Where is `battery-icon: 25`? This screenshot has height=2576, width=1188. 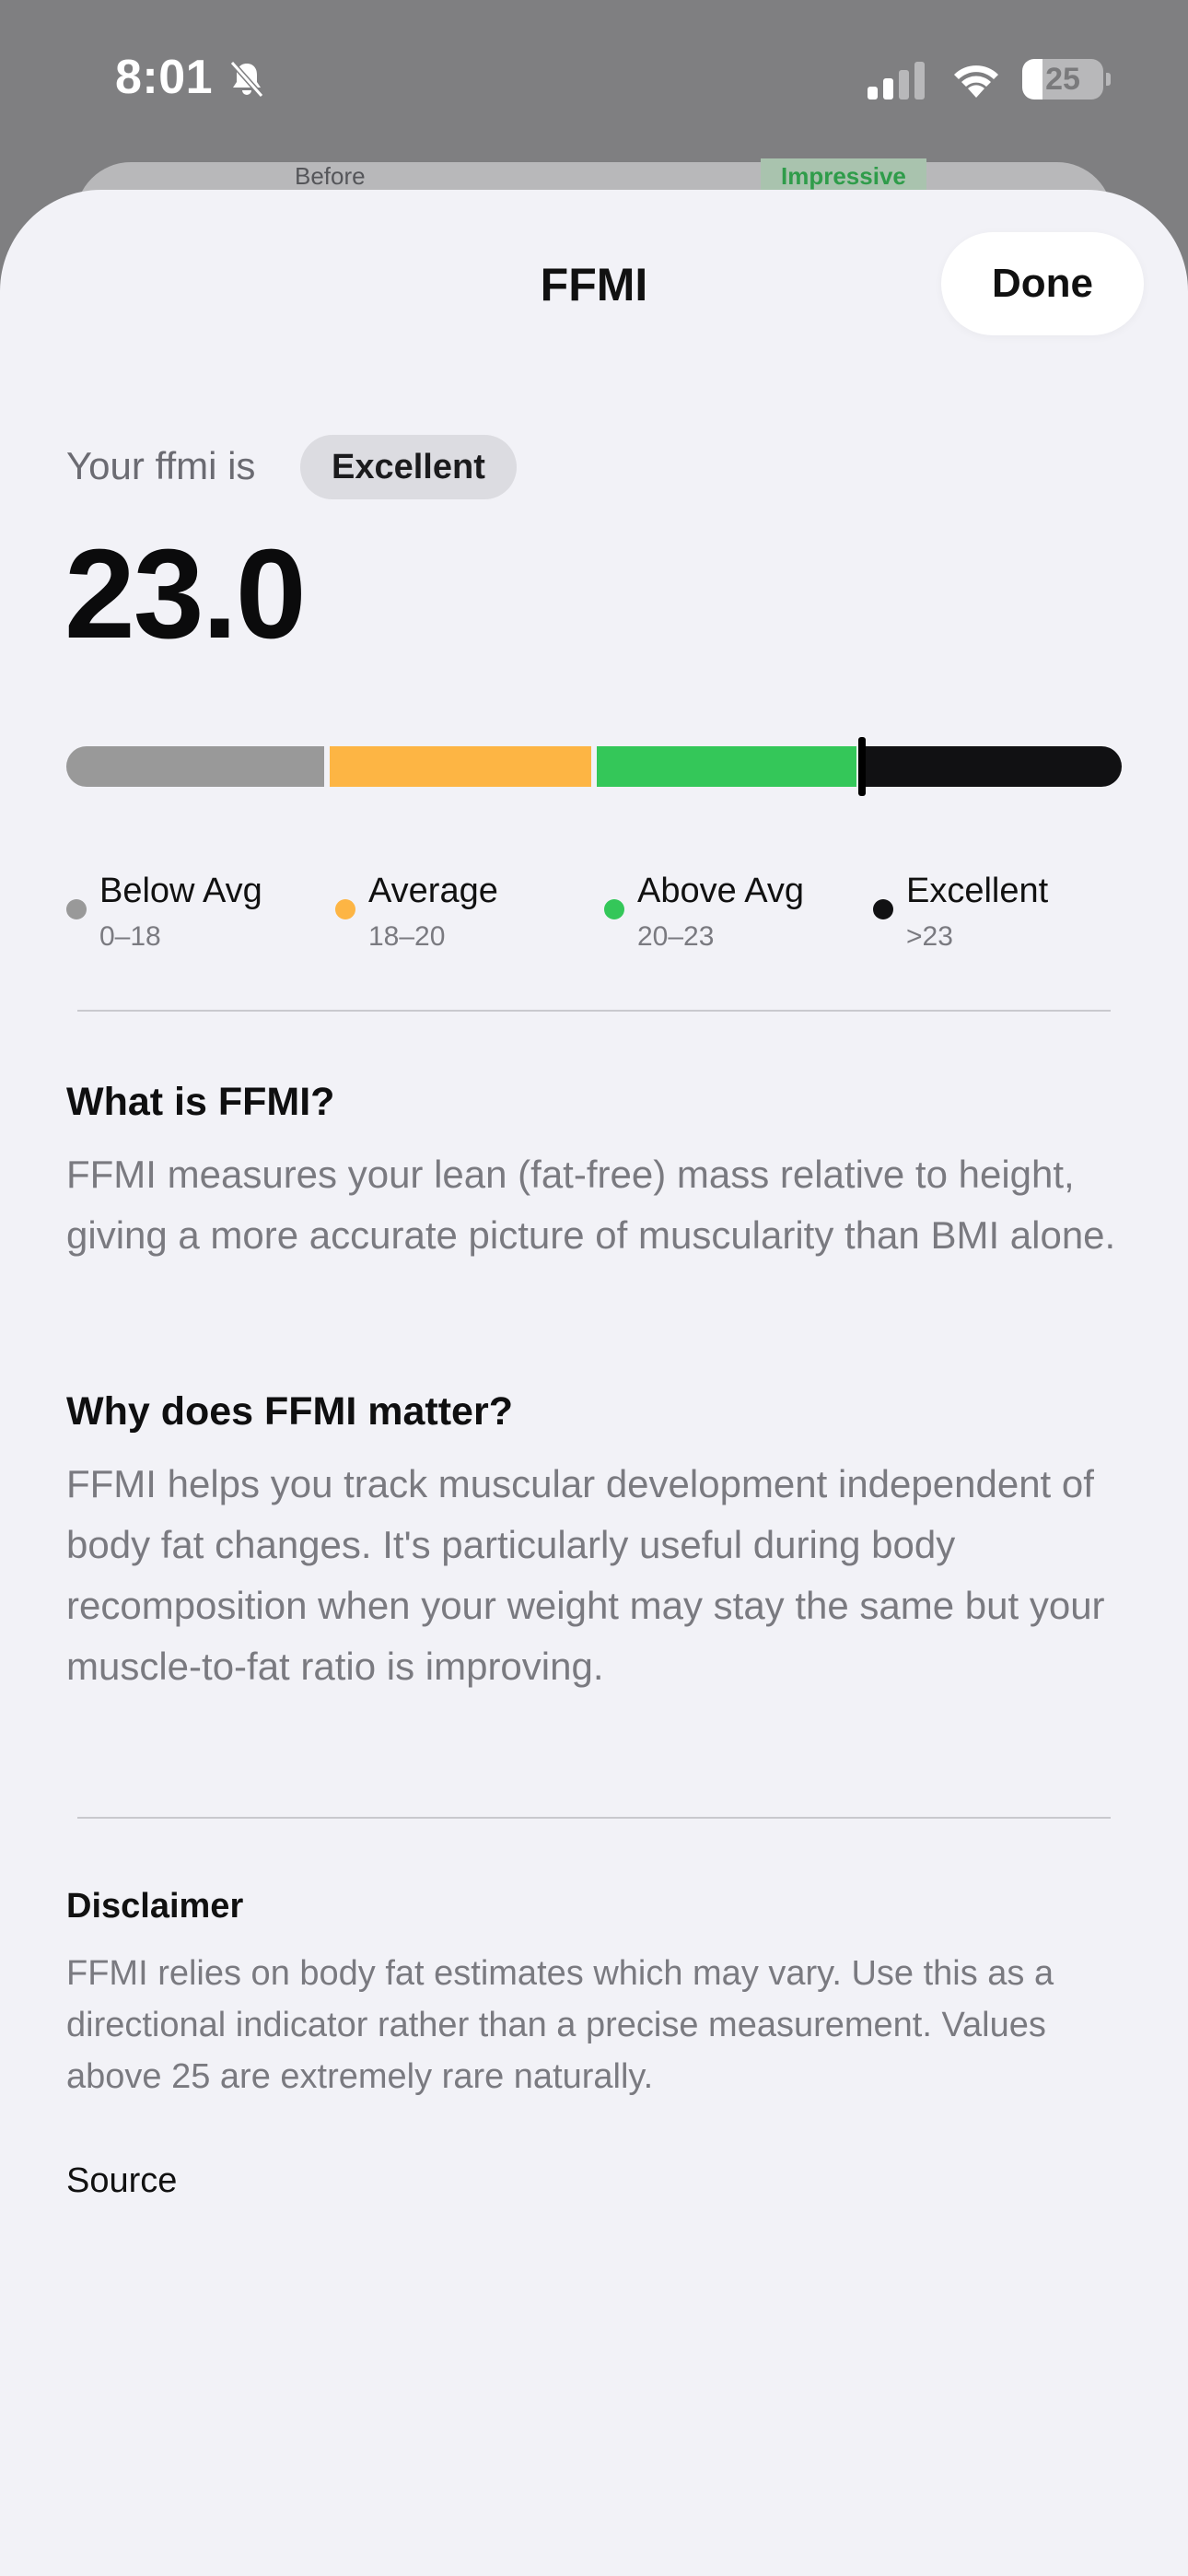
battery-icon: 25 is located at coordinates (1066, 79).